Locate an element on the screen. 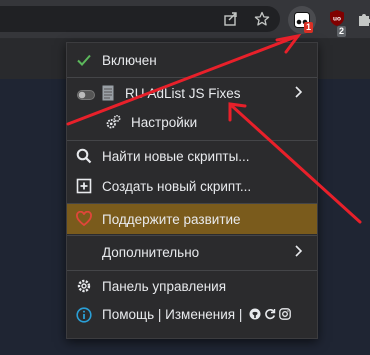  instagram-icon is located at coordinates (285, 315).